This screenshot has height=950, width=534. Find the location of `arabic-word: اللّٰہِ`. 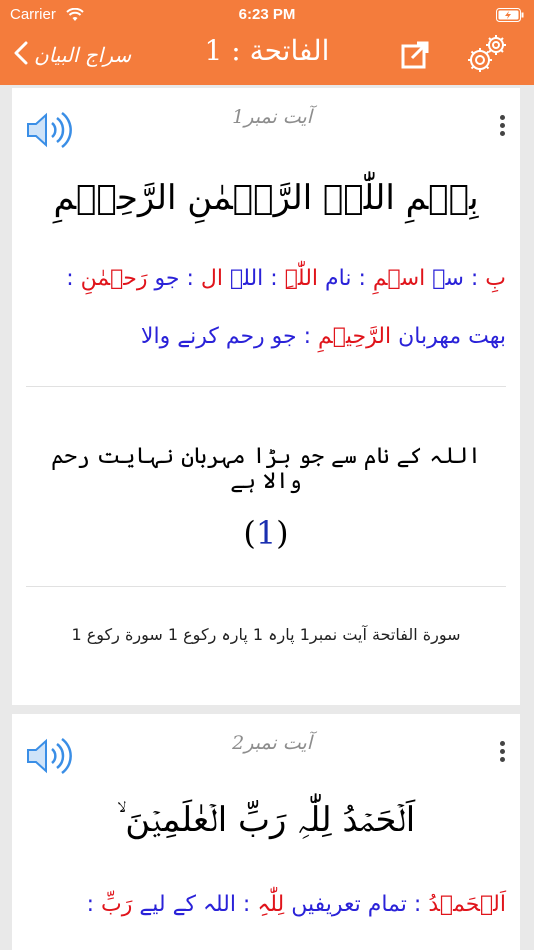

arabic-word: اللّٰہِ is located at coordinates (301, 278).